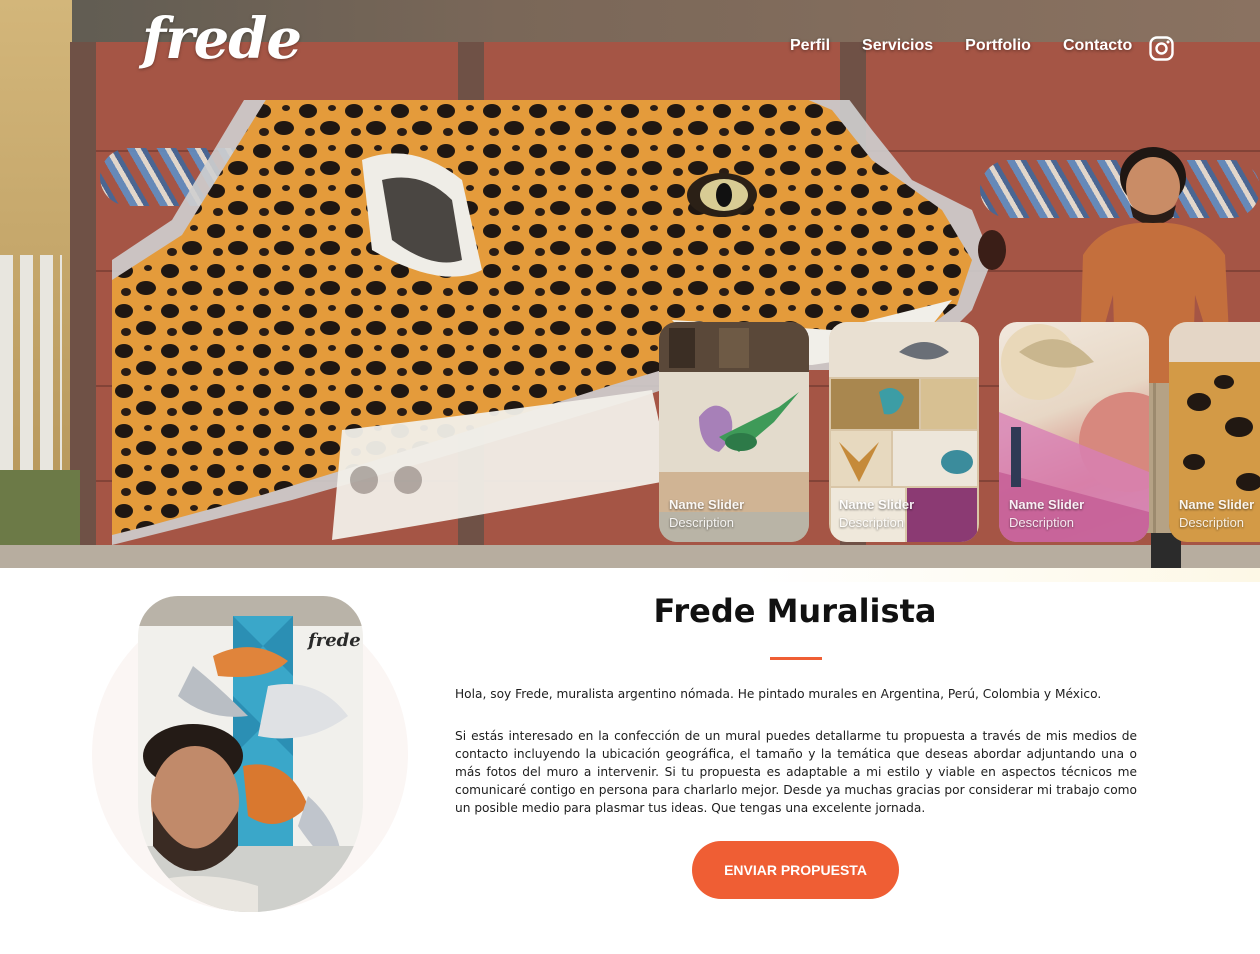 The height and width of the screenshot is (954, 1260). What do you see at coordinates (796, 658) in the screenshot?
I see `title-underline` at bounding box center [796, 658].